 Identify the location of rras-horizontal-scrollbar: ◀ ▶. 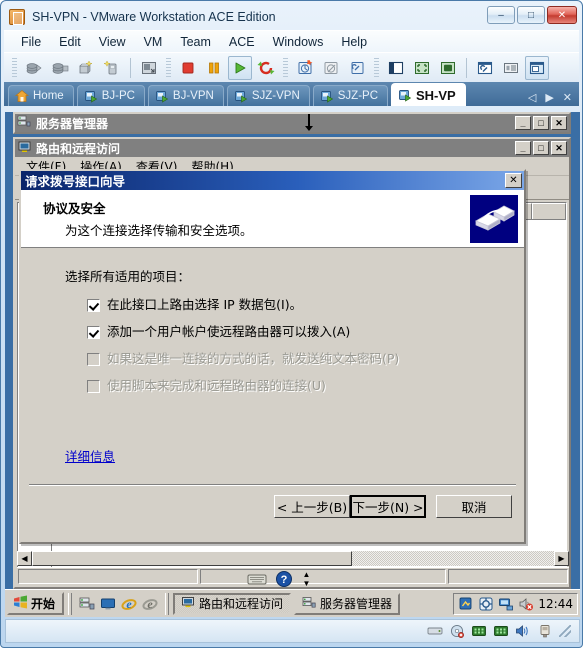
(293, 558).